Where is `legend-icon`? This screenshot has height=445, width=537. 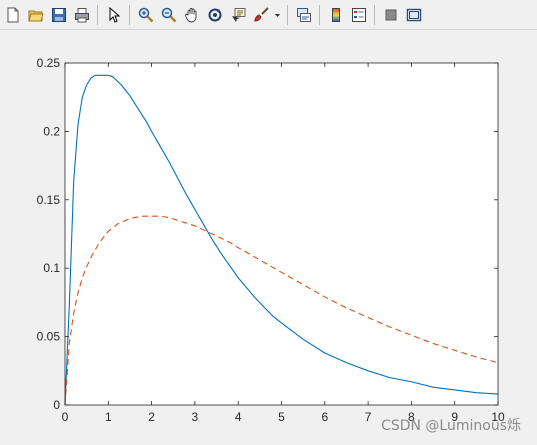 legend-icon is located at coordinates (358, 15).